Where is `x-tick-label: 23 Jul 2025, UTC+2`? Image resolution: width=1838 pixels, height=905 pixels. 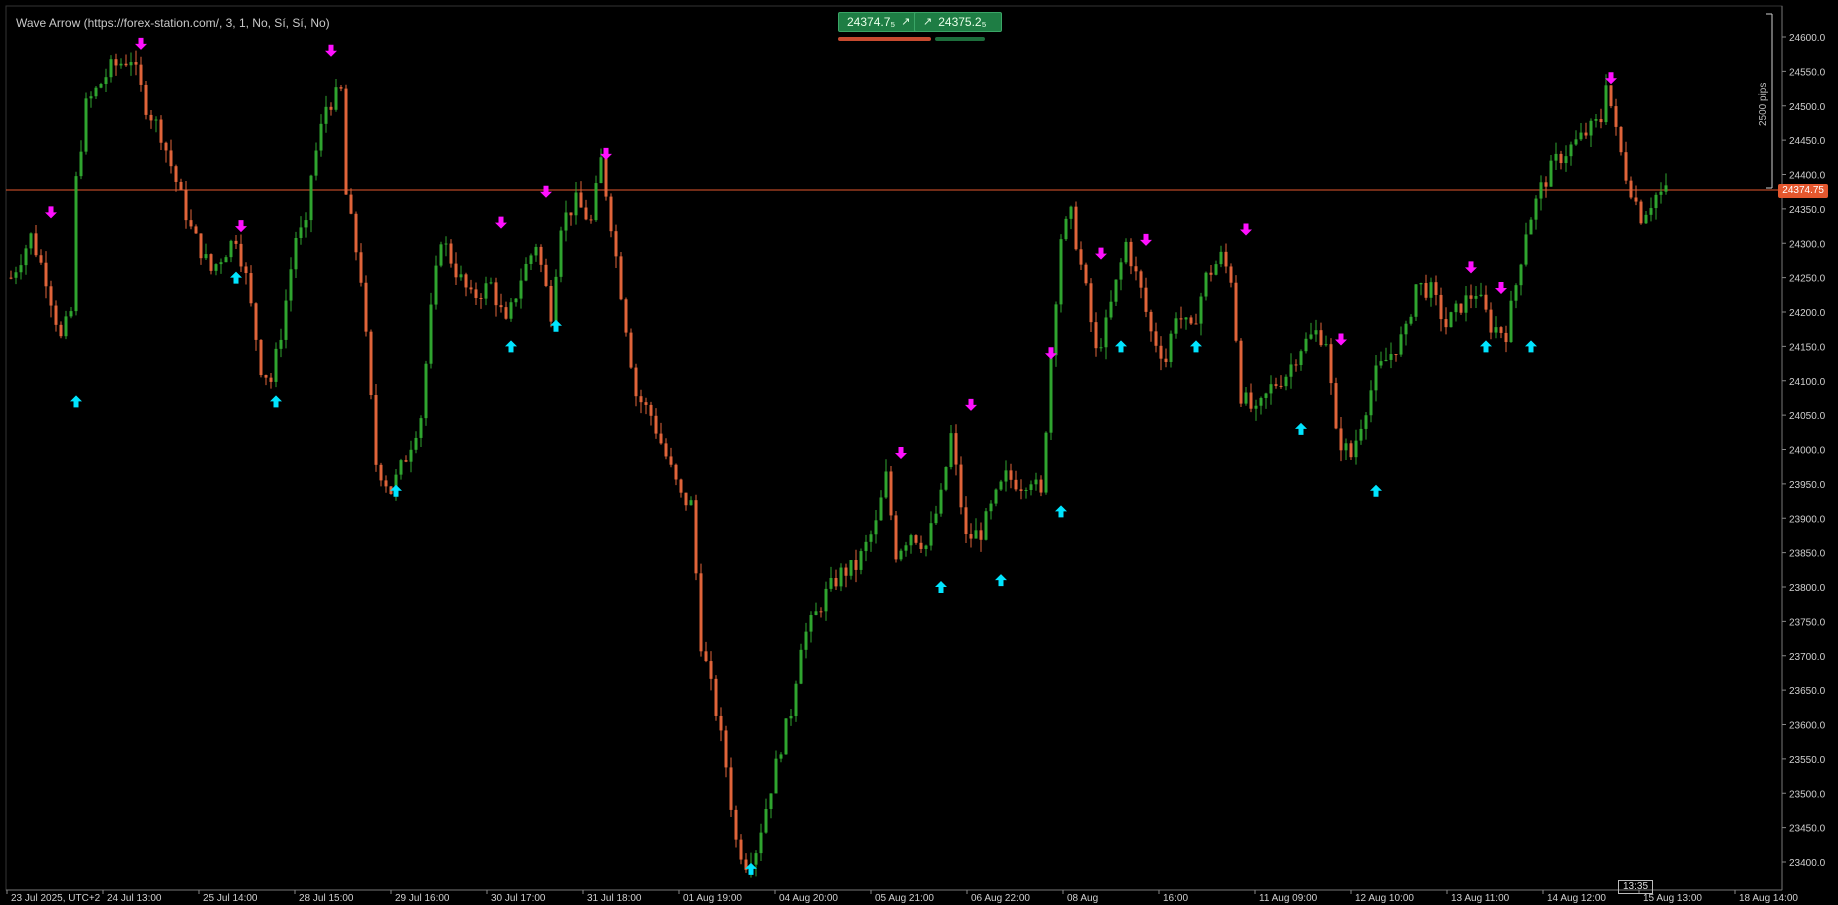 x-tick-label: 23 Jul 2025, UTC+2 is located at coordinates (56, 898).